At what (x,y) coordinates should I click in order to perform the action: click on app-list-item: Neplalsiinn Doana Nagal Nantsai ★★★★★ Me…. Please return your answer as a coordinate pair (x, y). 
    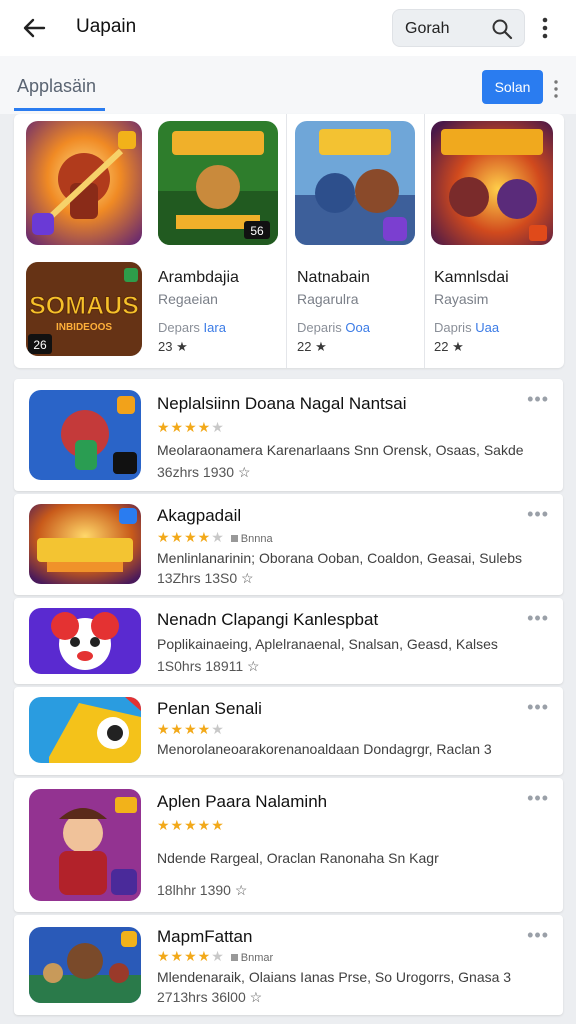
    Looking at the image, I should click on (288, 435).